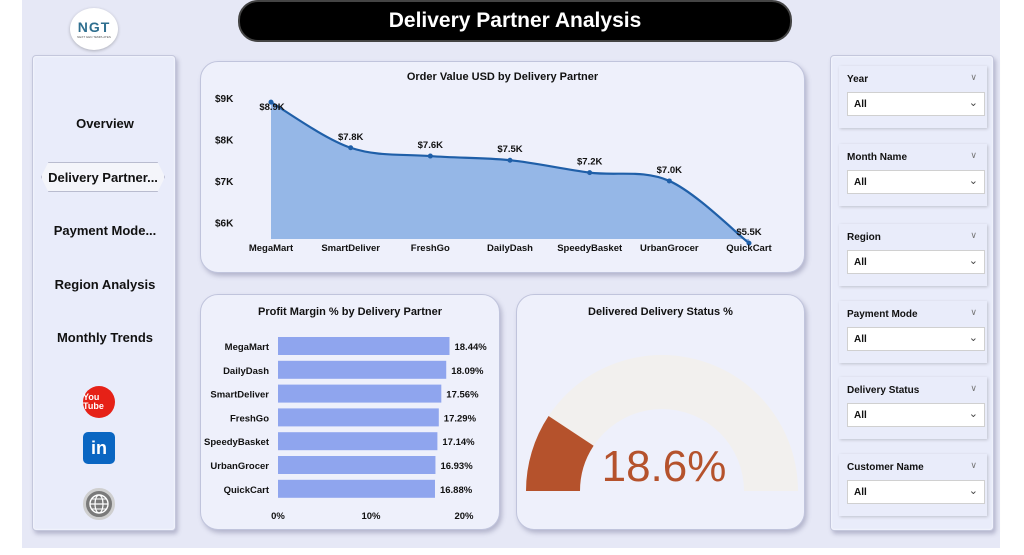  I want to click on filter-label: Month Name, so click(877, 157).